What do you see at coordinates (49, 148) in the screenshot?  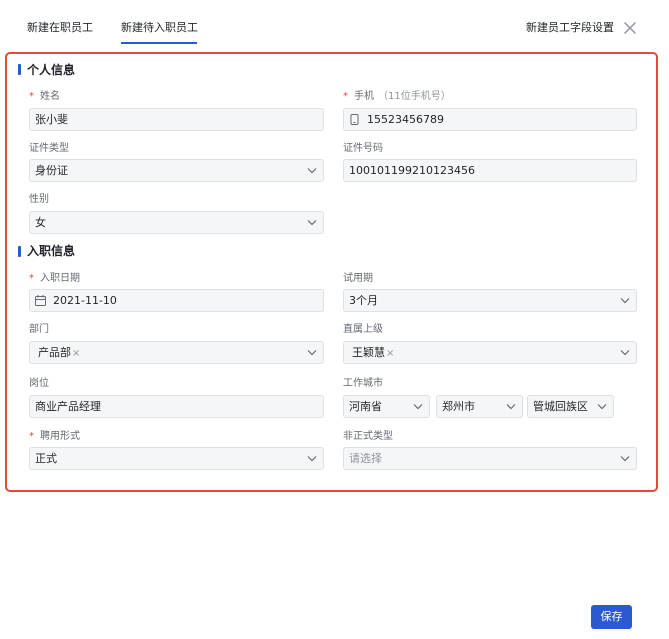 I see `id-type-label: 证件类型` at bounding box center [49, 148].